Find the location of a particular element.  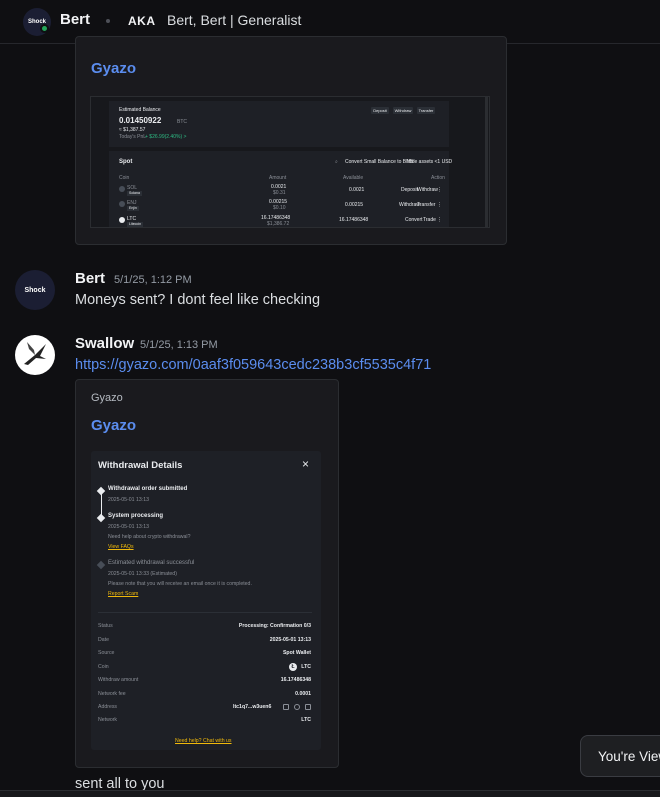

aka-names: Bert, Bert | Generalist is located at coordinates (234, 20).